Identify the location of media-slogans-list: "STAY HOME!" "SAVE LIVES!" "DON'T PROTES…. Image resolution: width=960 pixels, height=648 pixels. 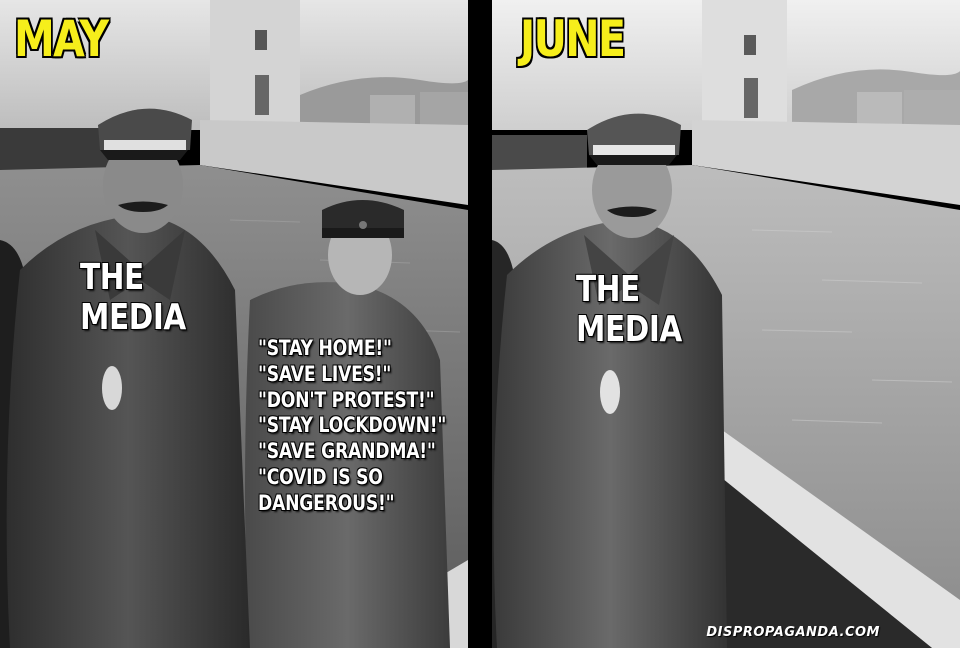
(352, 426).